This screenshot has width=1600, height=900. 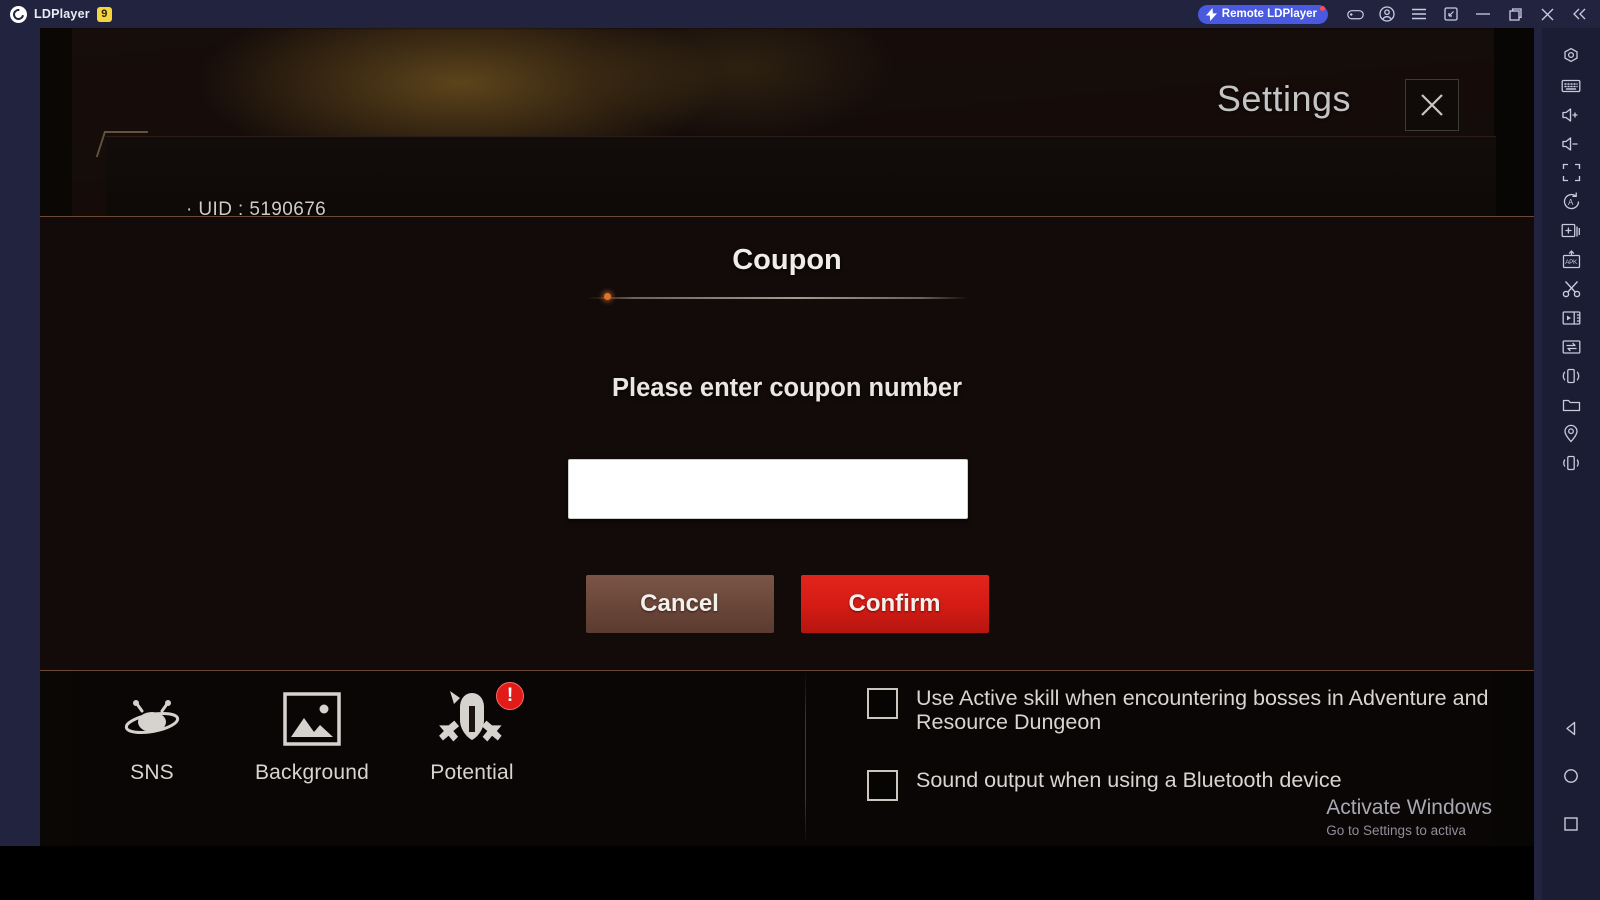 What do you see at coordinates (1571, 824) in the screenshot?
I see `android-recents-icon` at bounding box center [1571, 824].